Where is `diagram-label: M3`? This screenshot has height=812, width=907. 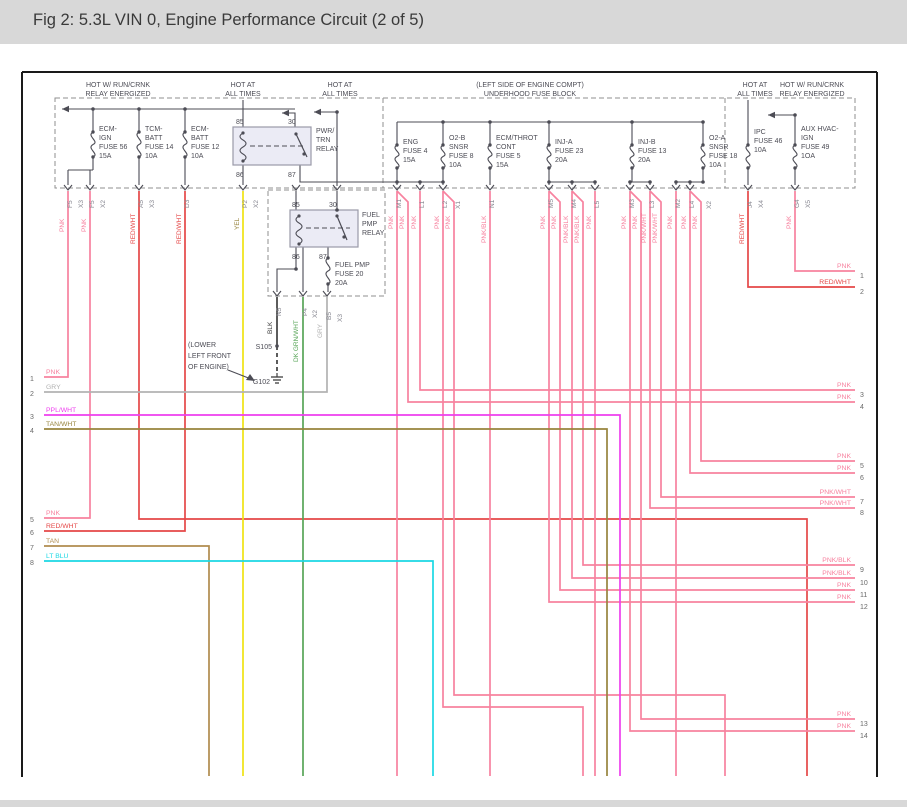
diagram-label: M3 is located at coordinates (632, 203).